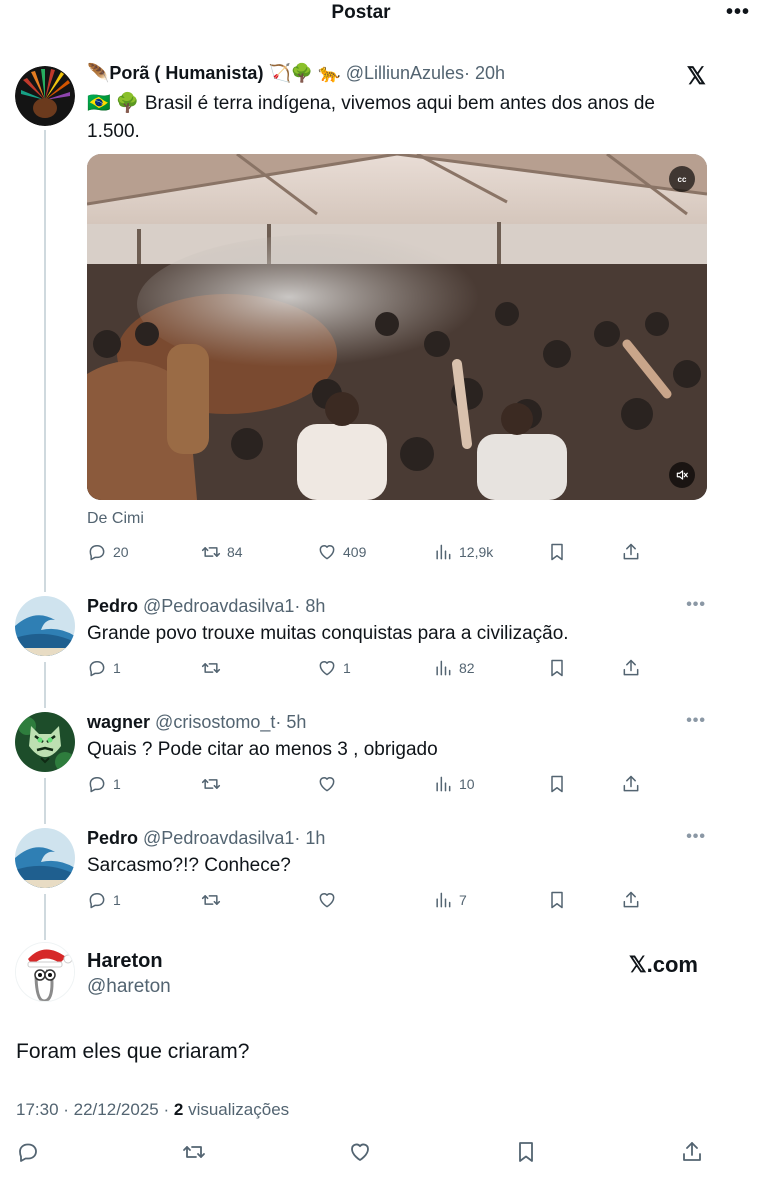 The width and height of the screenshot is (774, 1200). Describe the element at coordinates (129, 987) in the screenshot. I see `quote-author-handle: @hareton` at that location.